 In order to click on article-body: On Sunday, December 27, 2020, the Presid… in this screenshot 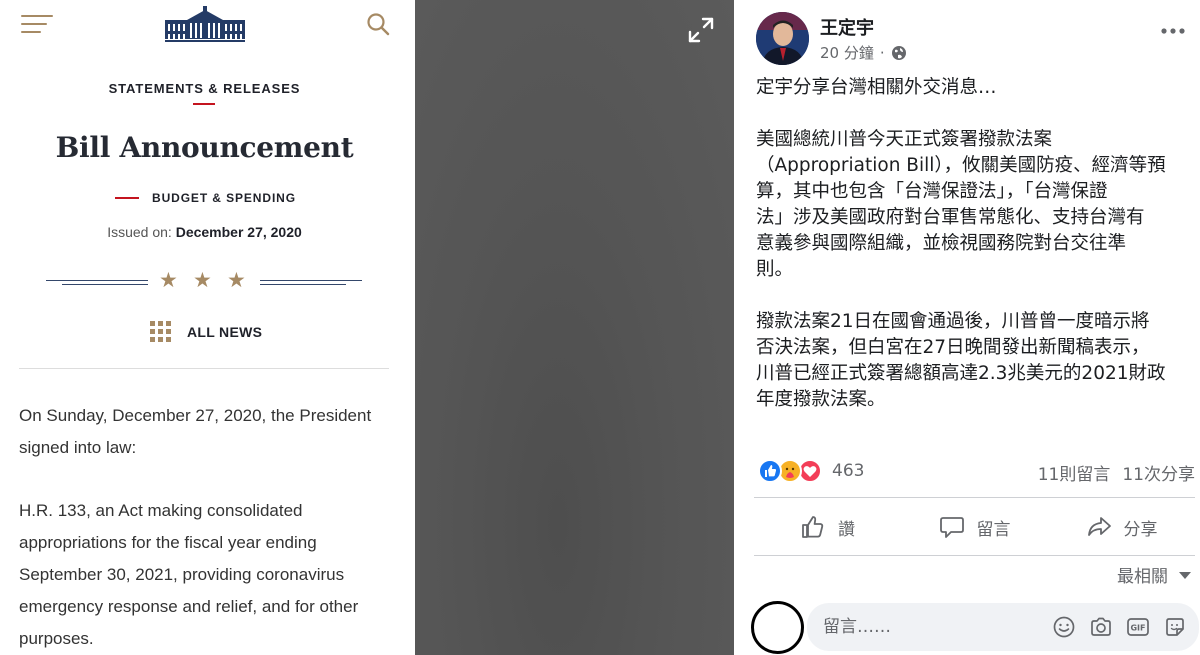, I will do `click(209, 527)`.